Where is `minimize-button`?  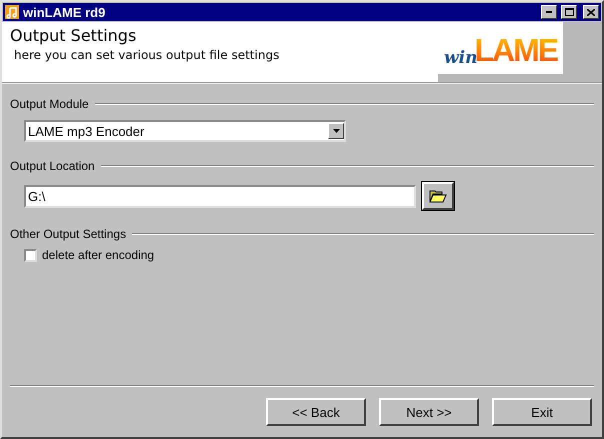
minimize-button is located at coordinates (549, 12).